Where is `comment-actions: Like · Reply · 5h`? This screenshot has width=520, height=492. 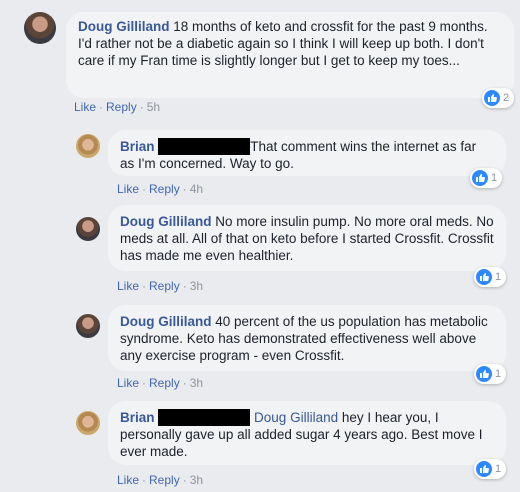
comment-actions: Like · Reply · 5h is located at coordinates (117, 107).